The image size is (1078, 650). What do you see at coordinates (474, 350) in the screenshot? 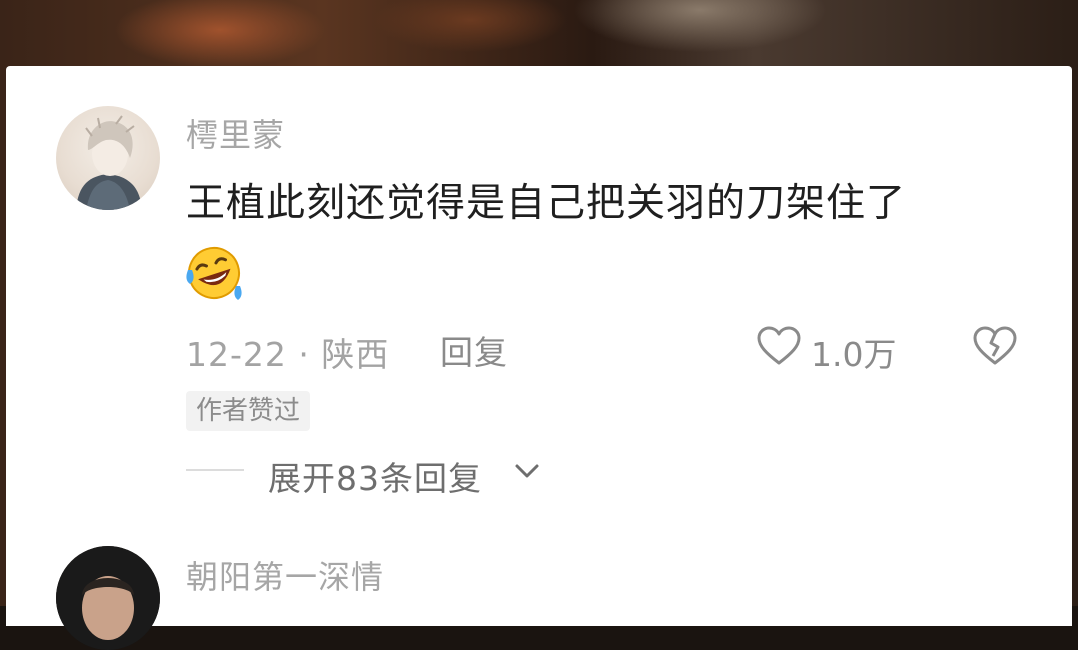
I see `reply-button: 回复` at bounding box center [474, 350].